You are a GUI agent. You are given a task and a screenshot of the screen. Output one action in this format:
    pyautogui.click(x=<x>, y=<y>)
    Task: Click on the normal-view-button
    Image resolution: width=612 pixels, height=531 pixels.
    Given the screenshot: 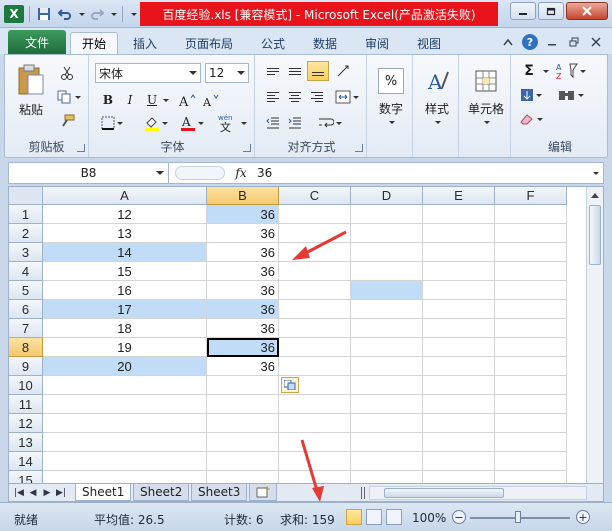 What is the action you would take?
    pyautogui.click(x=354, y=517)
    